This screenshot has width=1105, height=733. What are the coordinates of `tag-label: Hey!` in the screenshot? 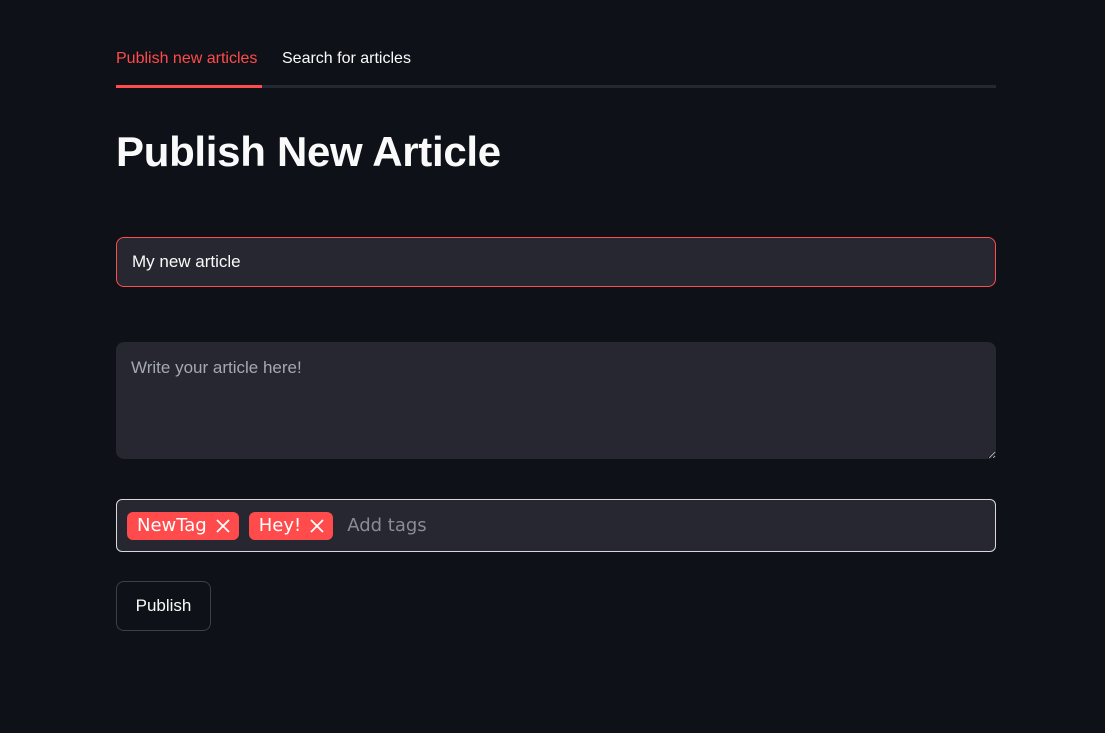 It's located at (280, 525).